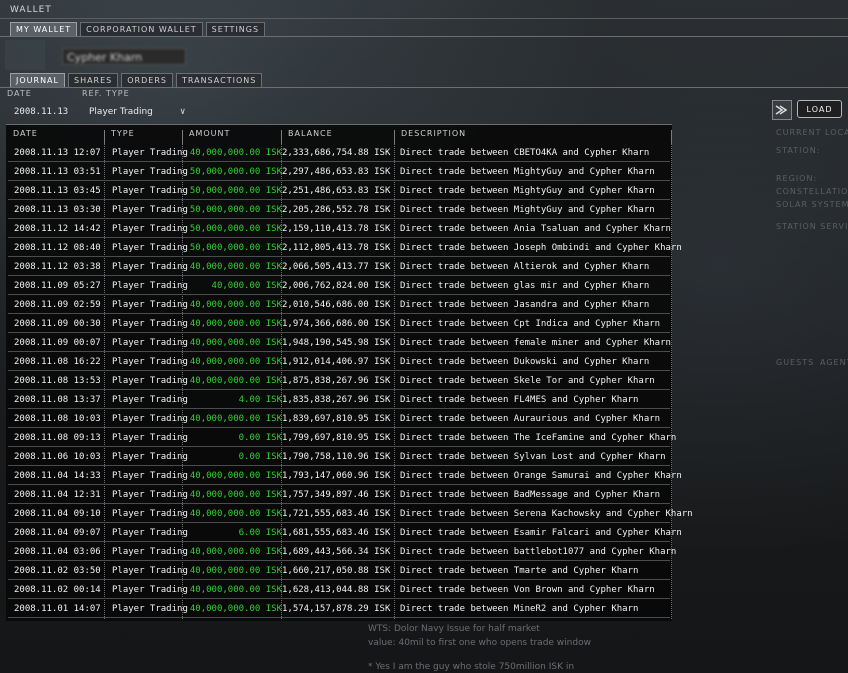 The height and width of the screenshot is (673, 848). Describe the element at coordinates (336, 153) in the screenshot. I see `row-balance: 2,333,686,754.88 ISK` at that location.